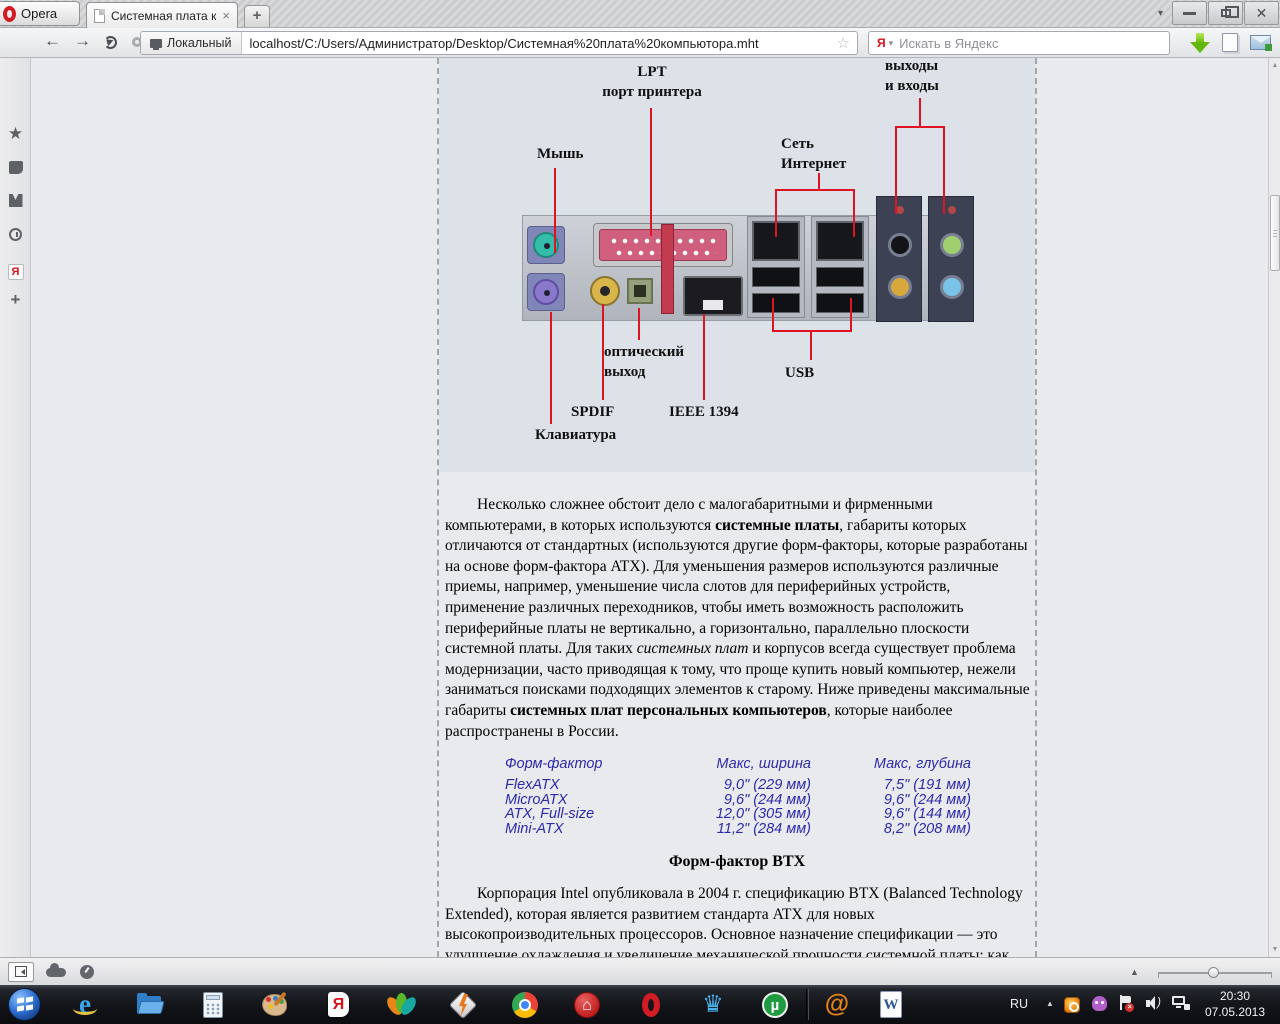 The image size is (1280, 1024). Describe the element at coordinates (922, 764) in the screenshot. I see `col-header-maxdepth: Макс, глубина` at that location.